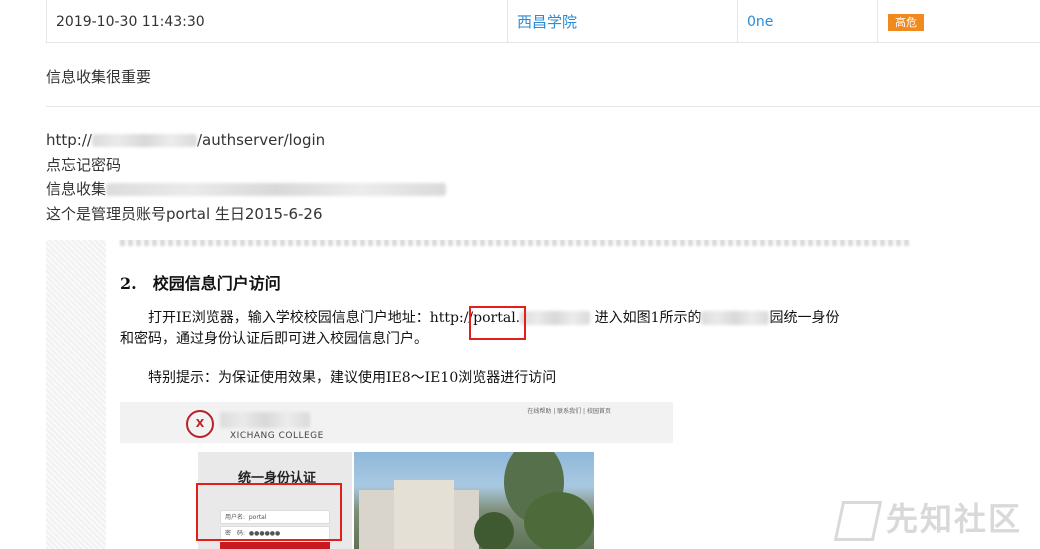  I want to click on post-line-url: http:///authserver/login, so click(186, 140).